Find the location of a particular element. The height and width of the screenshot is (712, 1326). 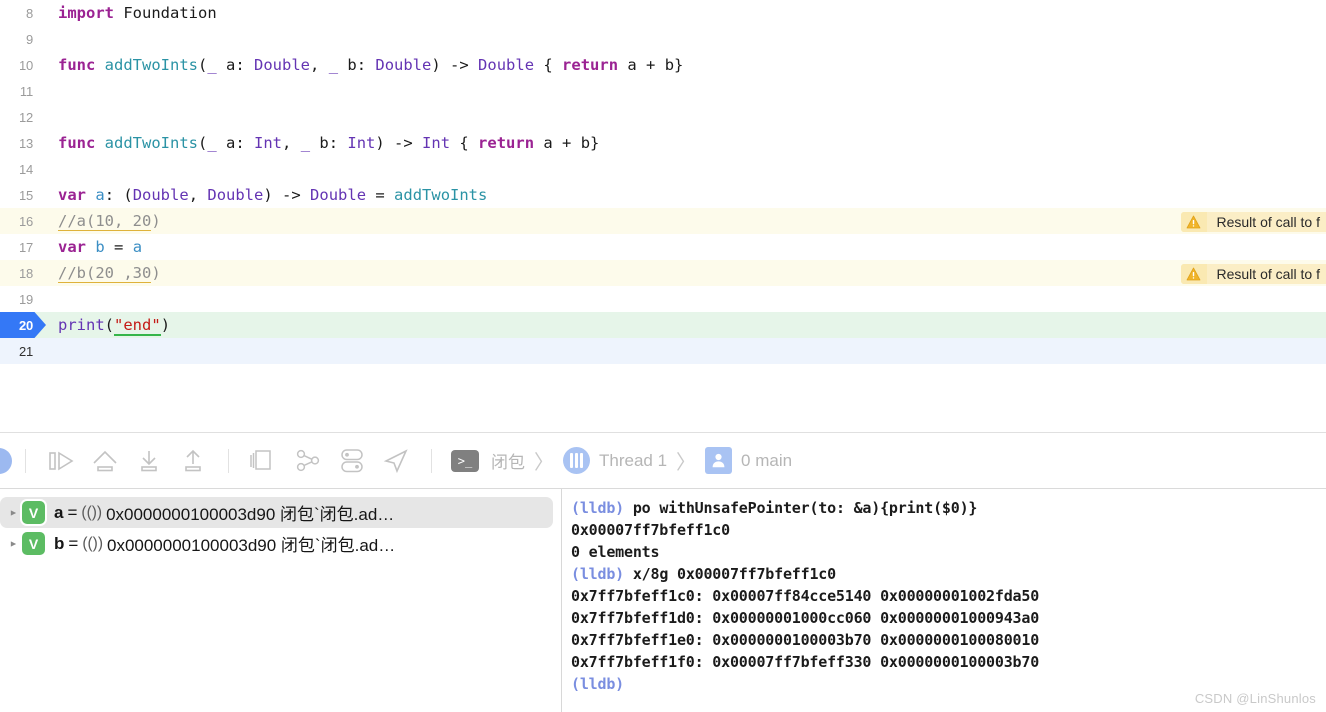

code-token: return is located at coordinates (590, 65).